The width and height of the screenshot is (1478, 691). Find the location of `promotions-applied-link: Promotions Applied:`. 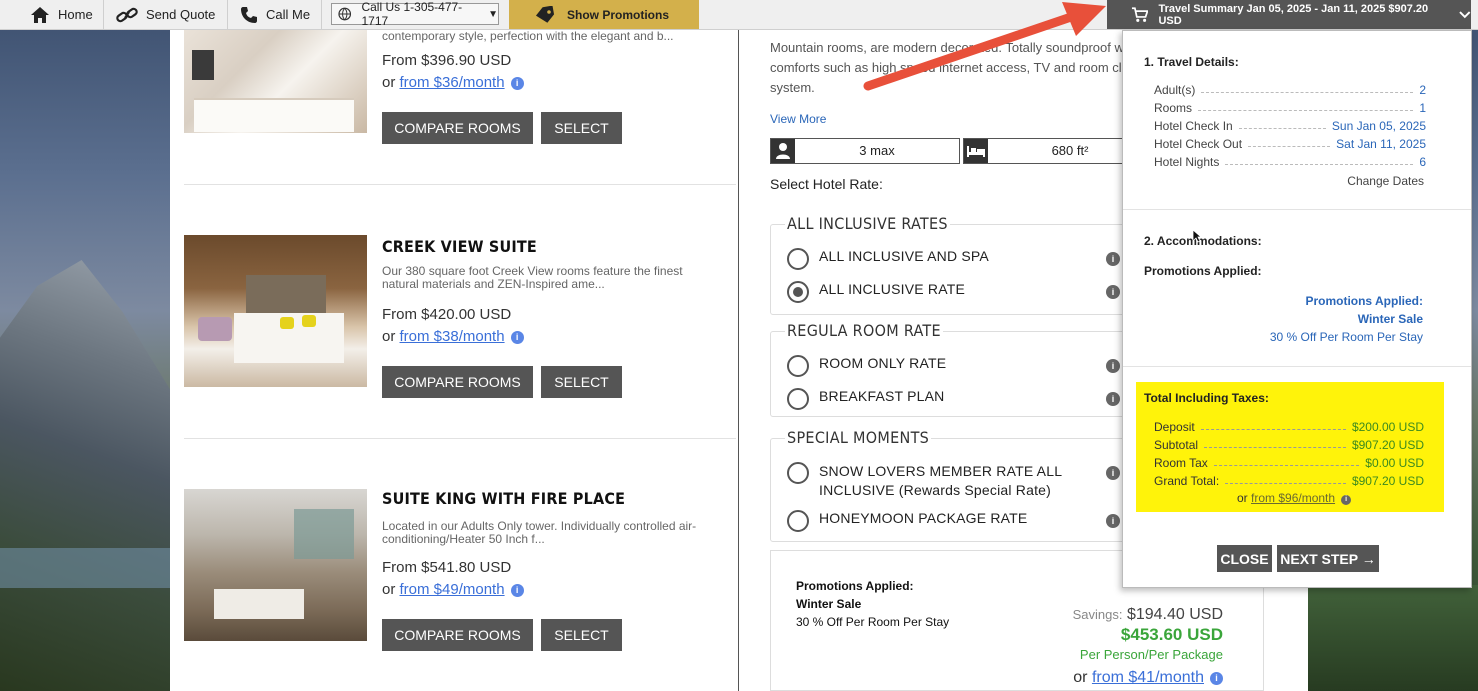

promotions-applied-link: Promotions Applied: is located at coordinates (1364, 301).